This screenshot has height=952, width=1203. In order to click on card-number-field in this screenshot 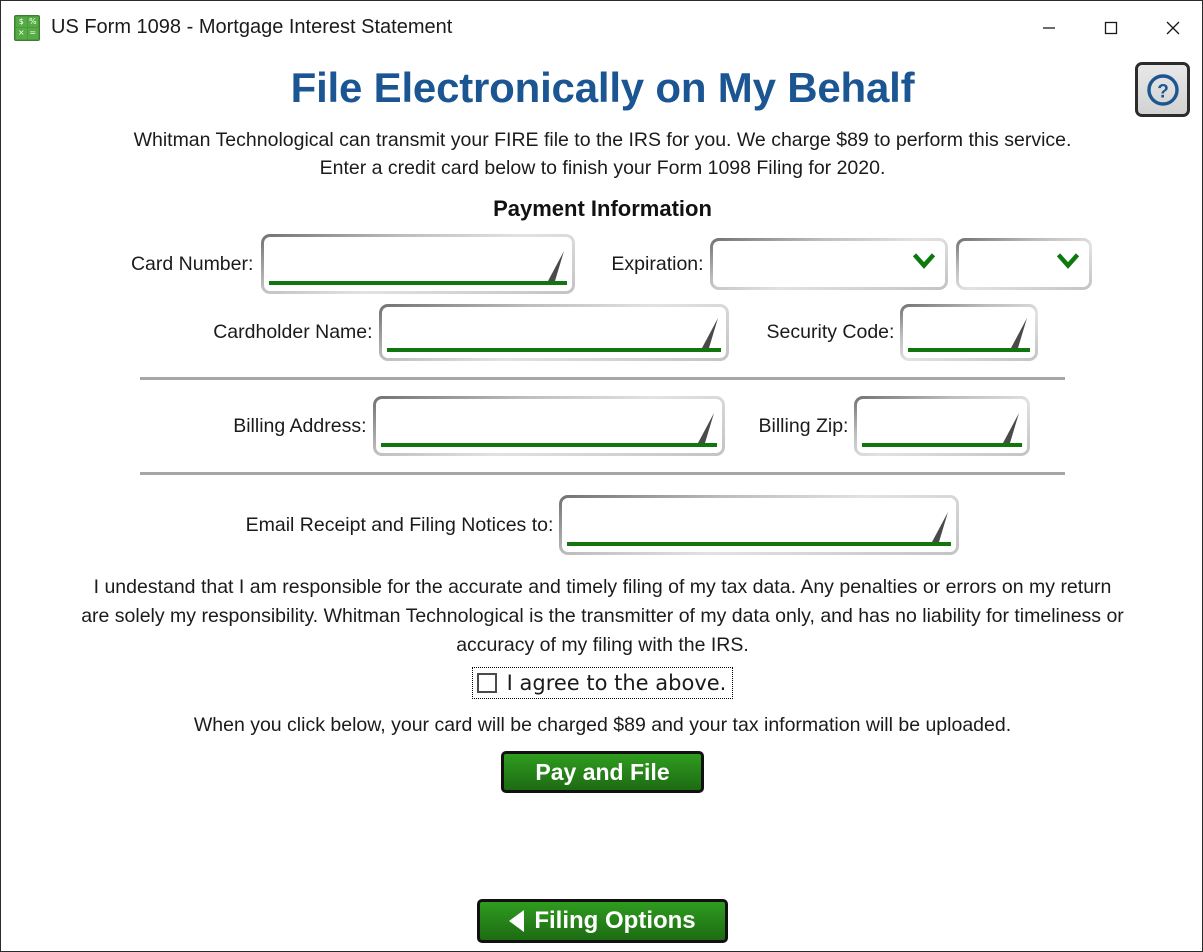, I will do `click(418, 264)`.